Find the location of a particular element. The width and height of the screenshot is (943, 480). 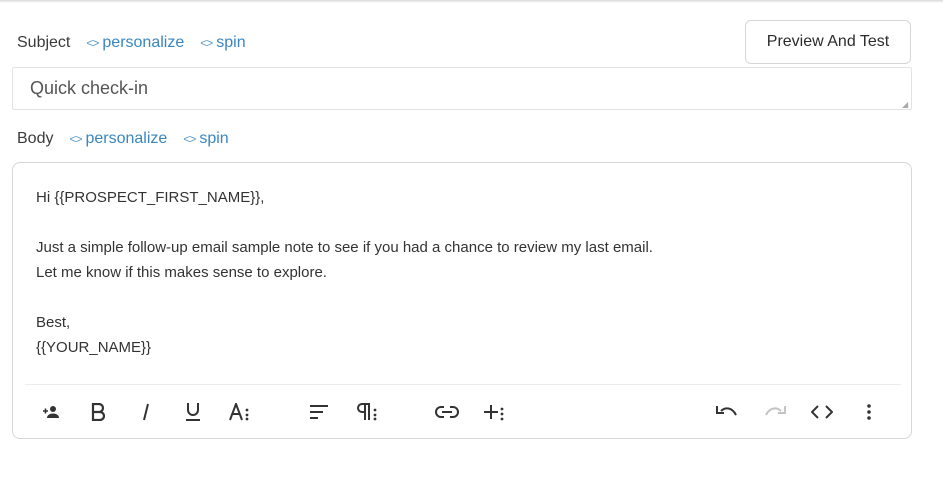

bold-icon is located at coordinates (98, 412).